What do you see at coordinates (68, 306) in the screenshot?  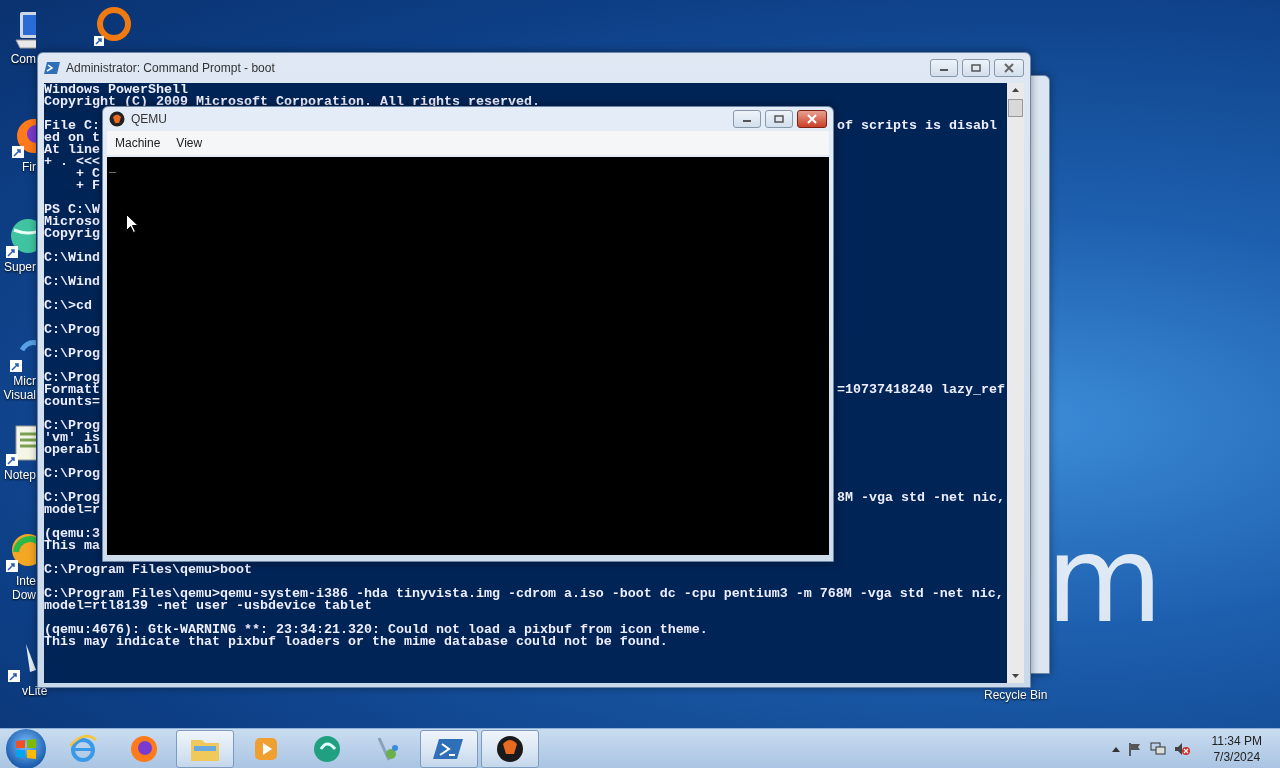 I see `console-line: C:\>cd` at bounding box center [68, 306].